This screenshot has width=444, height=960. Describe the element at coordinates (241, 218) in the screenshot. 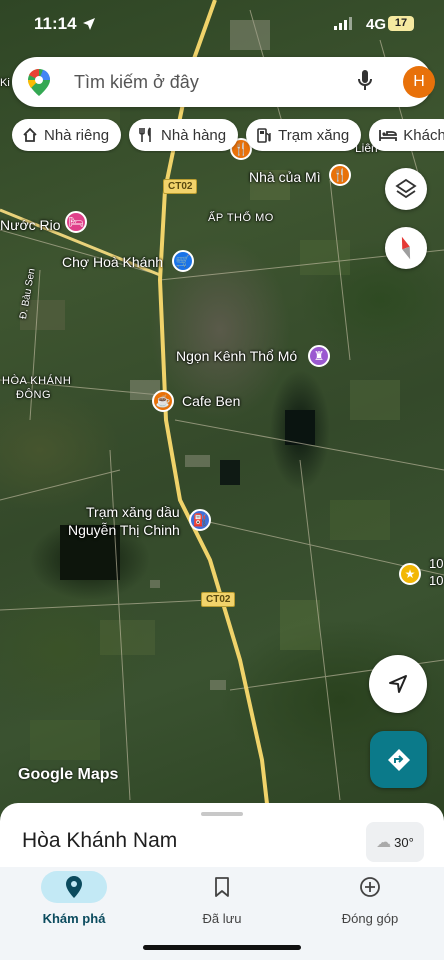

I see `map-label-ap-tho-mo: ẤP THỔ MO` at that location.